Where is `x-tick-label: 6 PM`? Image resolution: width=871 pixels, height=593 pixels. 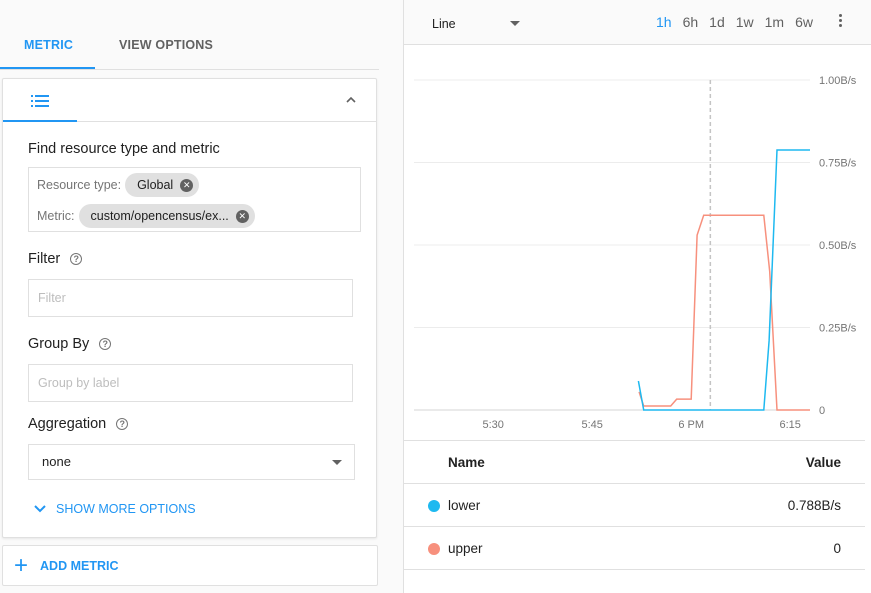
x-tick-label: 6 PM is located at coordinates (691, 425).